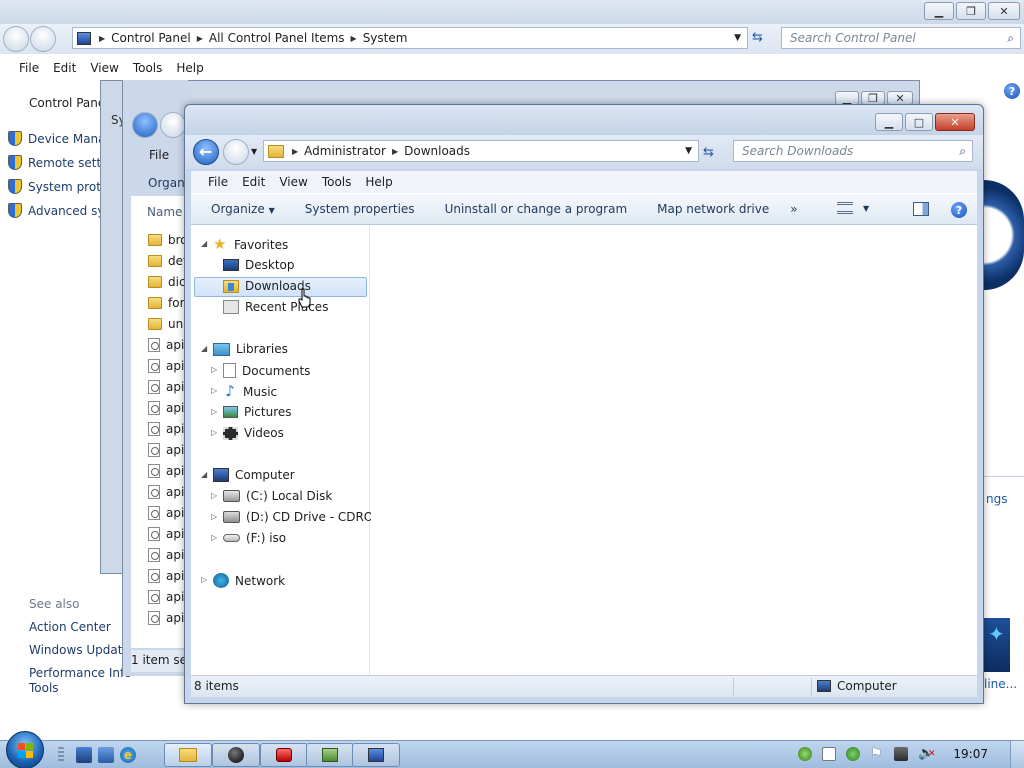 The image size is (1024, 768). I want to click on show-desktop-icon, so click(84, 755).